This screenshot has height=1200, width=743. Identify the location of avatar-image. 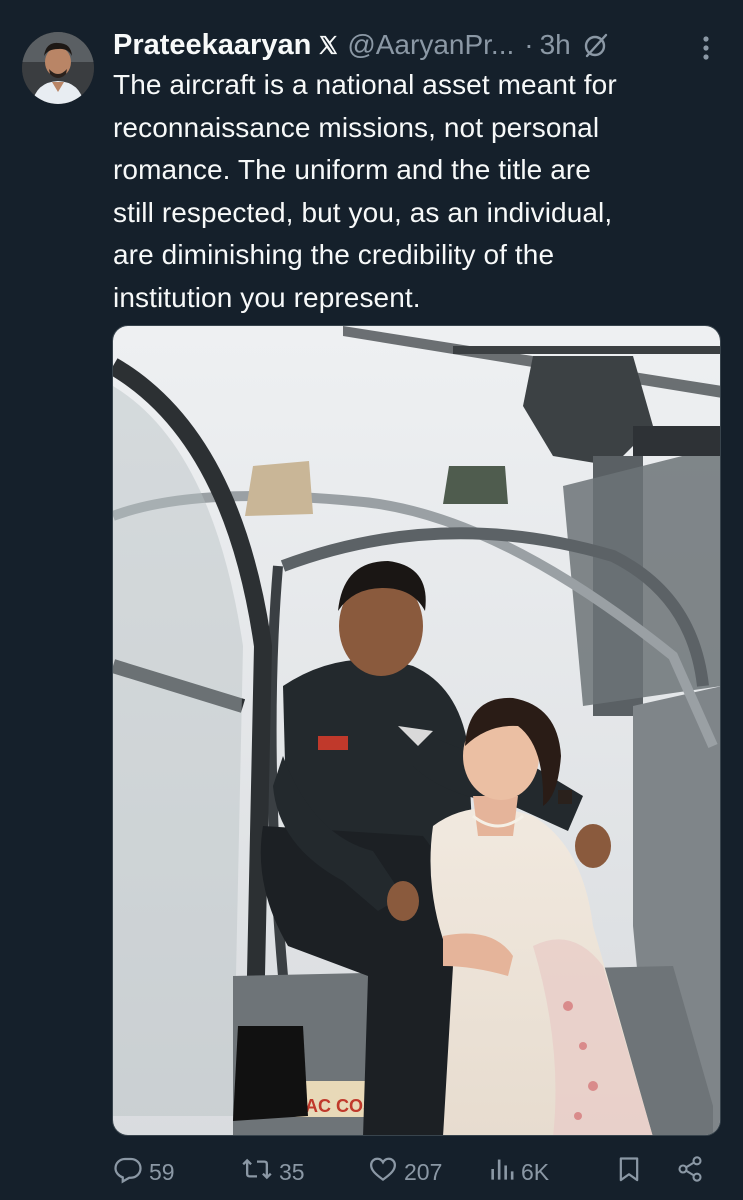
(58, 68).